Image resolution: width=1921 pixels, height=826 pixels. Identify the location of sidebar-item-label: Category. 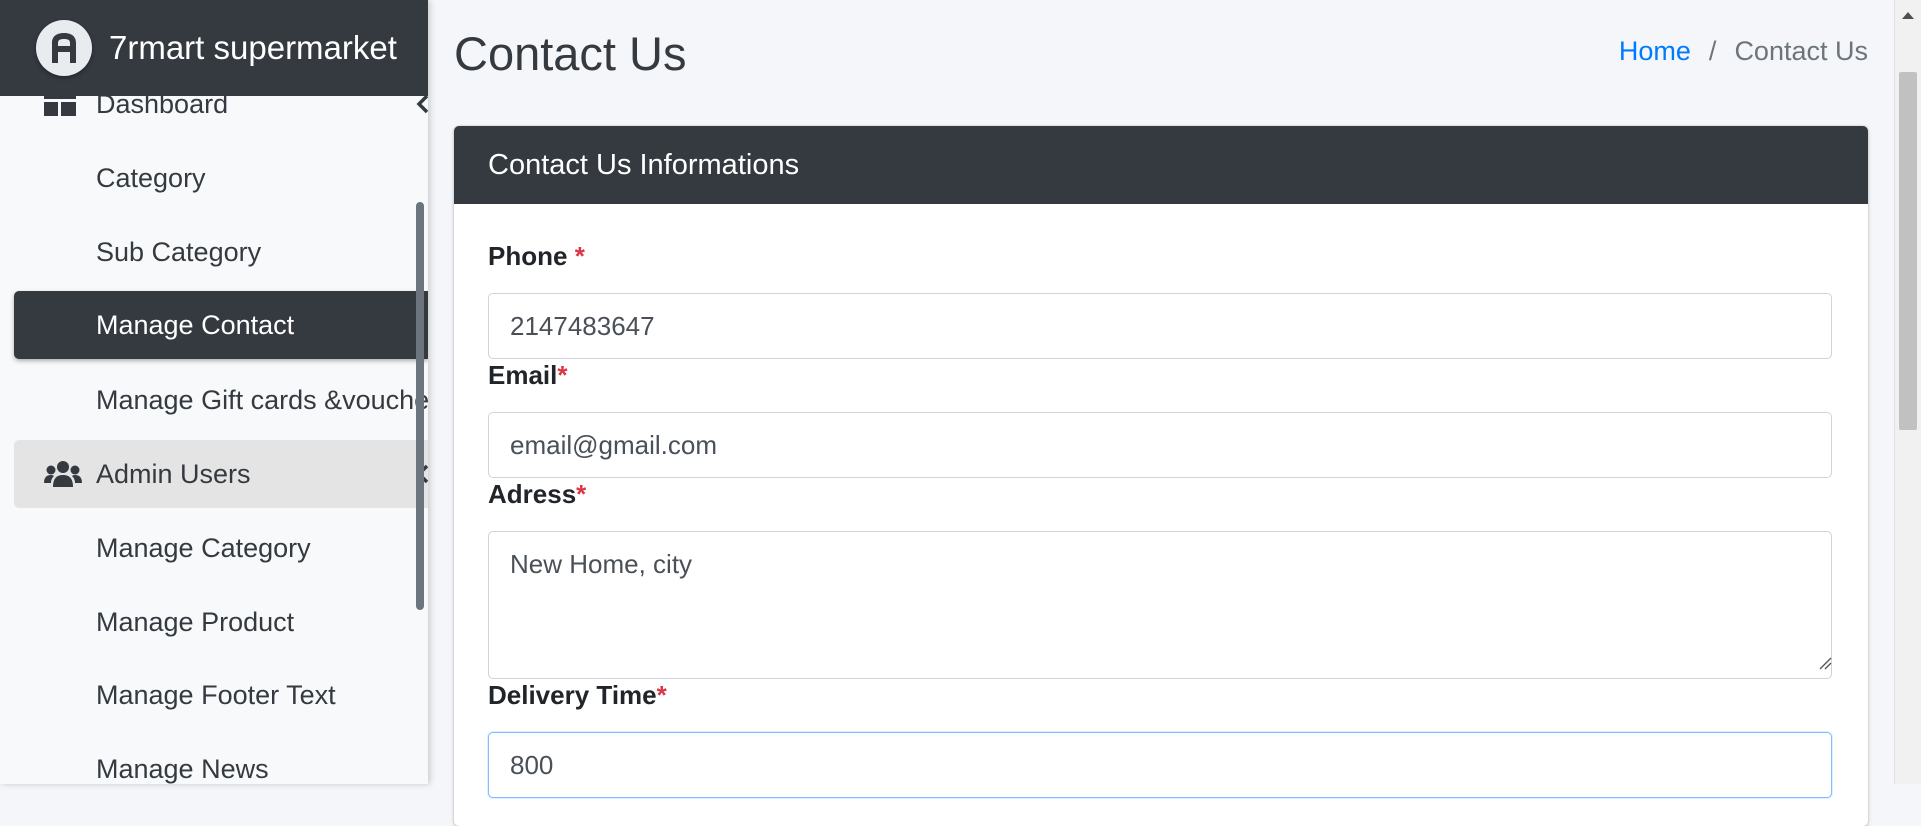
(151, 177).